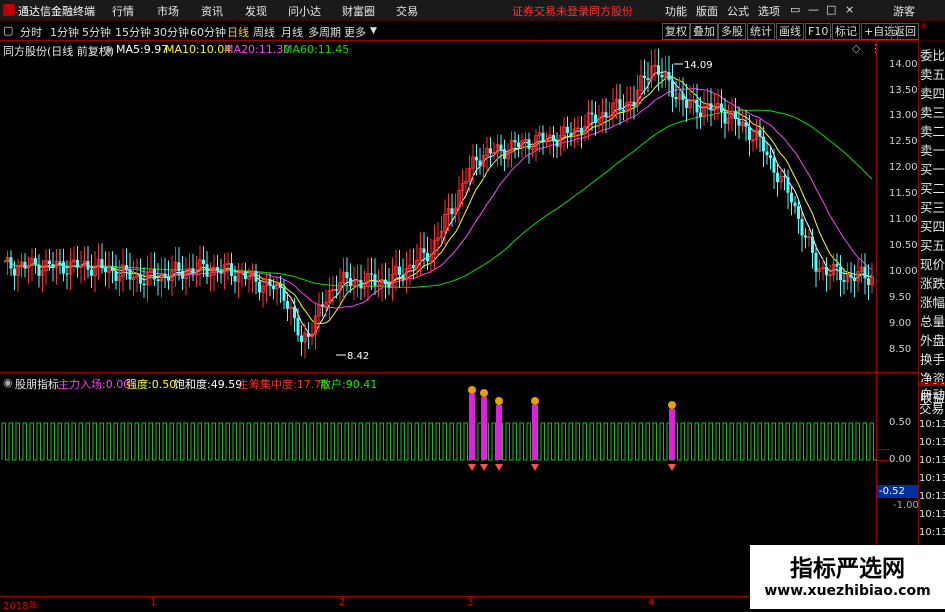  Describe the element at coordinates (903, 245) in the screenshot. I see `y-tick: 10.50` at that location.